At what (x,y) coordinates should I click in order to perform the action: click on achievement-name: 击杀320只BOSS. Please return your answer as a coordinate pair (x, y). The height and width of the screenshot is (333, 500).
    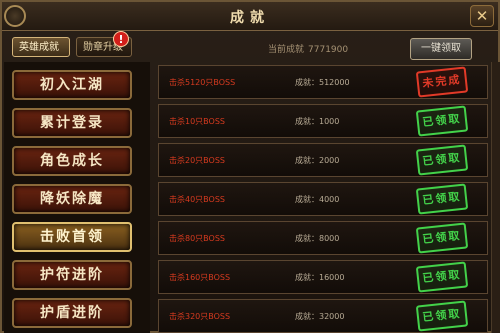
    Looking at the image, I should click on (200, 316).